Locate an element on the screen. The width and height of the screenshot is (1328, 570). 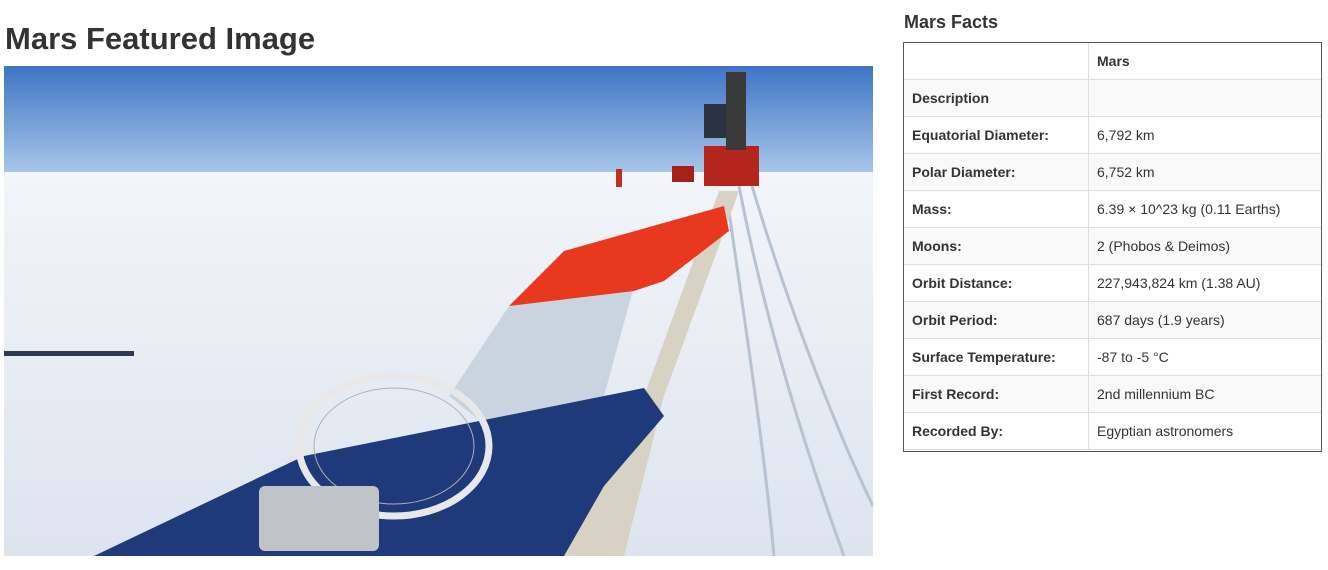
facts-title: Mars Facts is located at coordinates (951, 22).